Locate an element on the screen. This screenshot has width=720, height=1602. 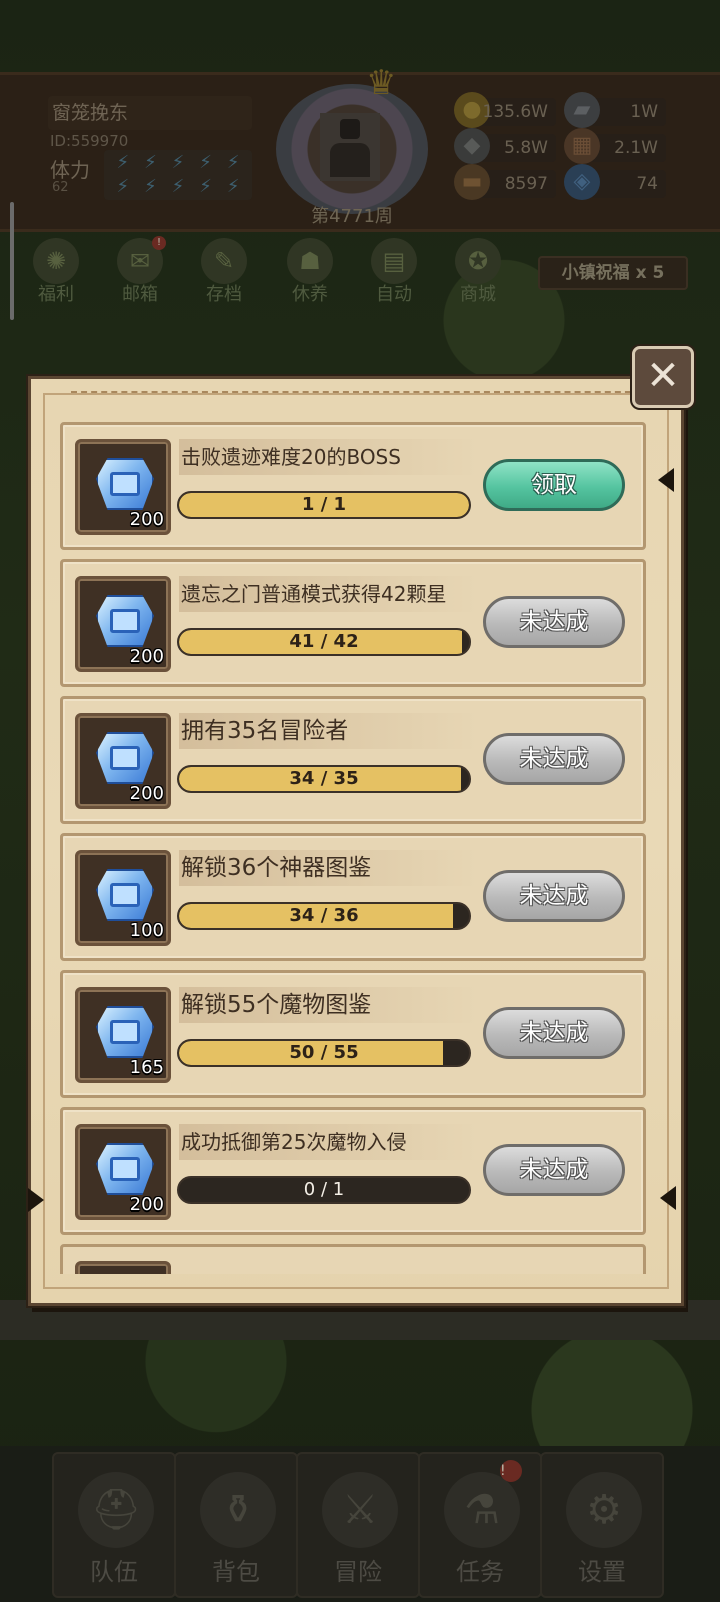
resource-steel: ▰ 1W is located at coordinates (615, 110).